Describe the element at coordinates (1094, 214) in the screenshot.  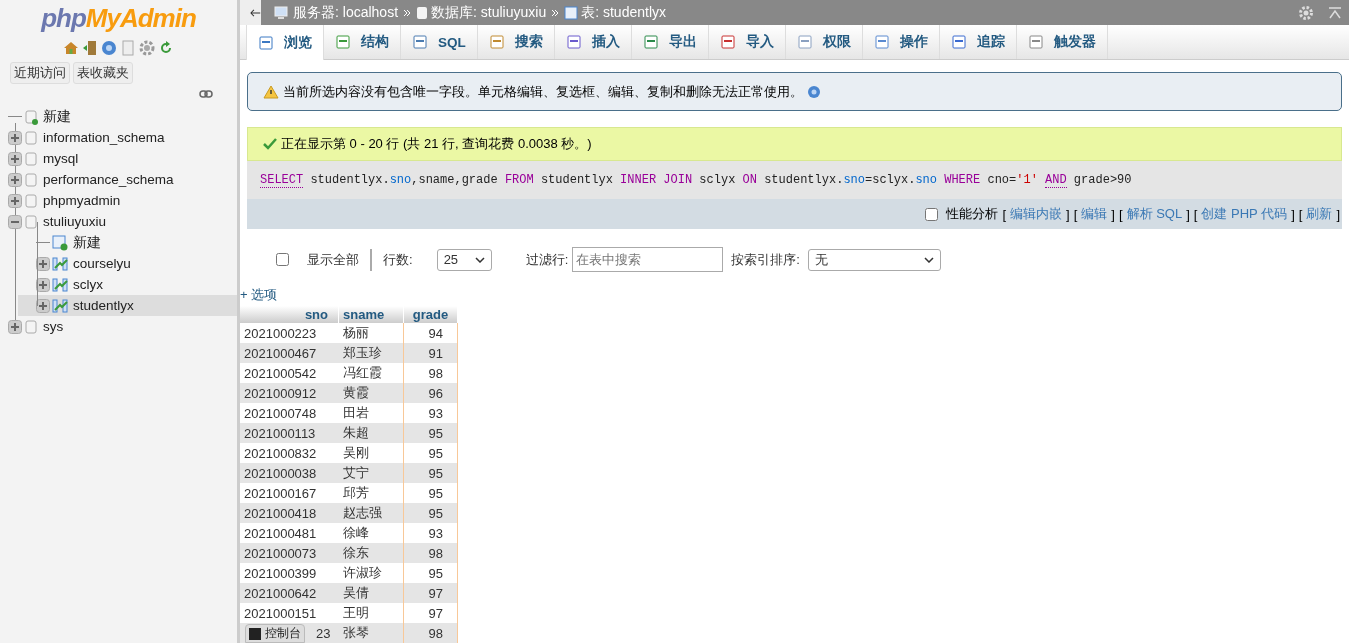
I see `query-link: 编辑` at that location.